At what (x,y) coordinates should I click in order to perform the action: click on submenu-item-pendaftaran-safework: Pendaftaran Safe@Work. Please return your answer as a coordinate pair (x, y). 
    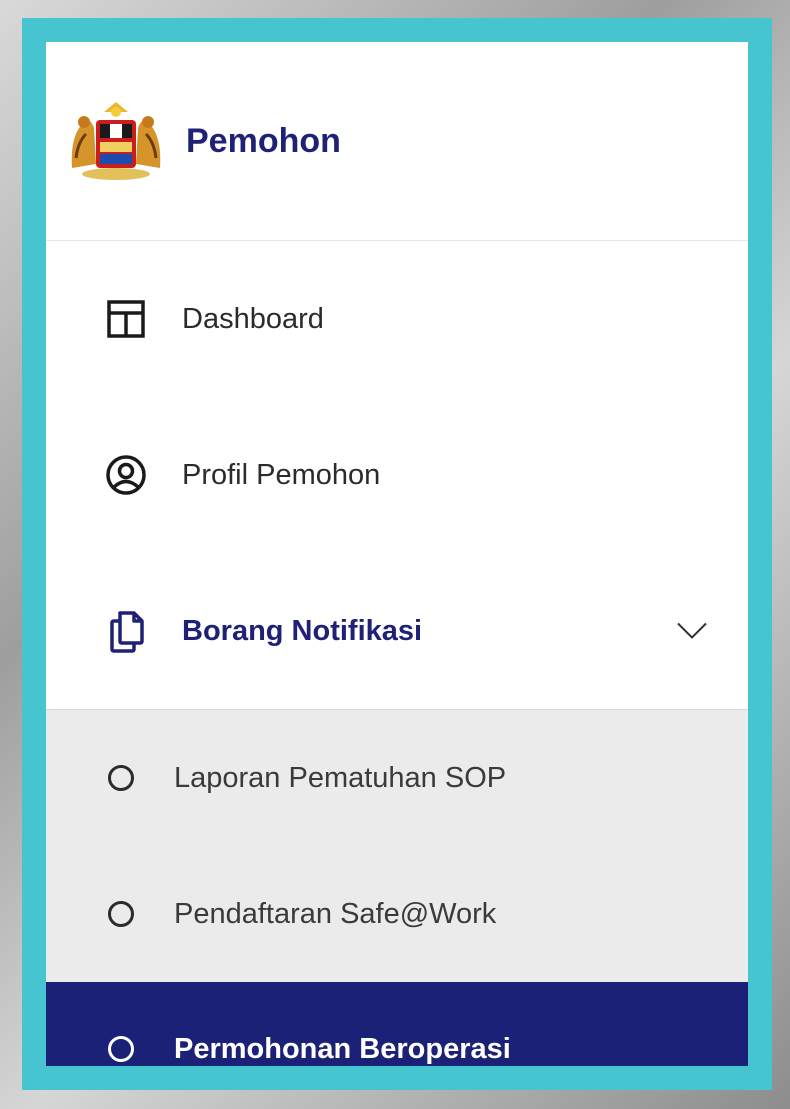
    Looking at the image, I should click on (397, 914).